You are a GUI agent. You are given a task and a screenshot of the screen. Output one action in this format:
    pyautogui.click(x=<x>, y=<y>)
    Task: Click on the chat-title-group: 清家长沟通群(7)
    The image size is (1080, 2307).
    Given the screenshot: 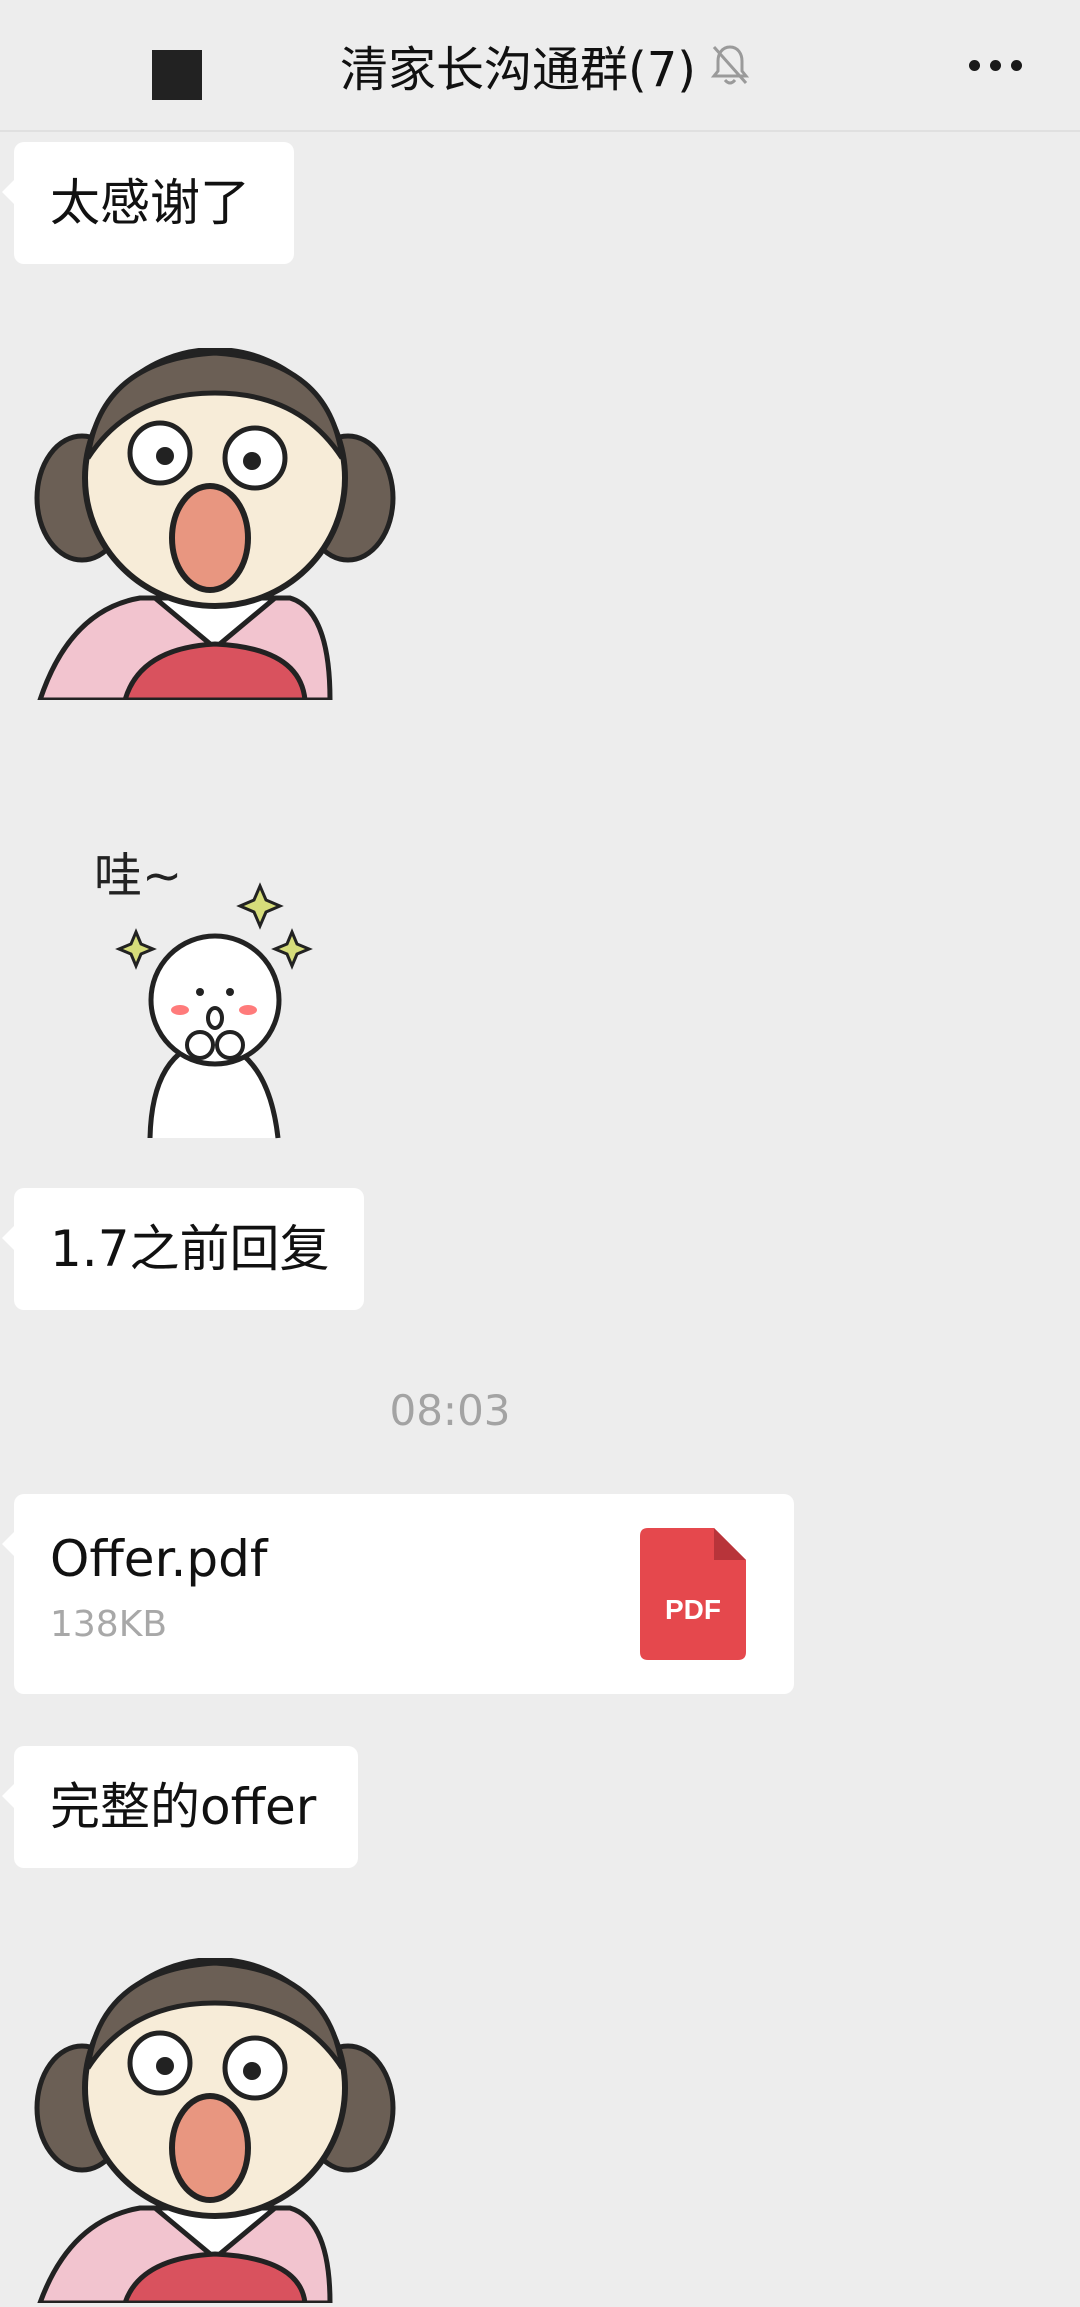 What is the action you would take?
    pyautogui.click(x=545, y=65)
    